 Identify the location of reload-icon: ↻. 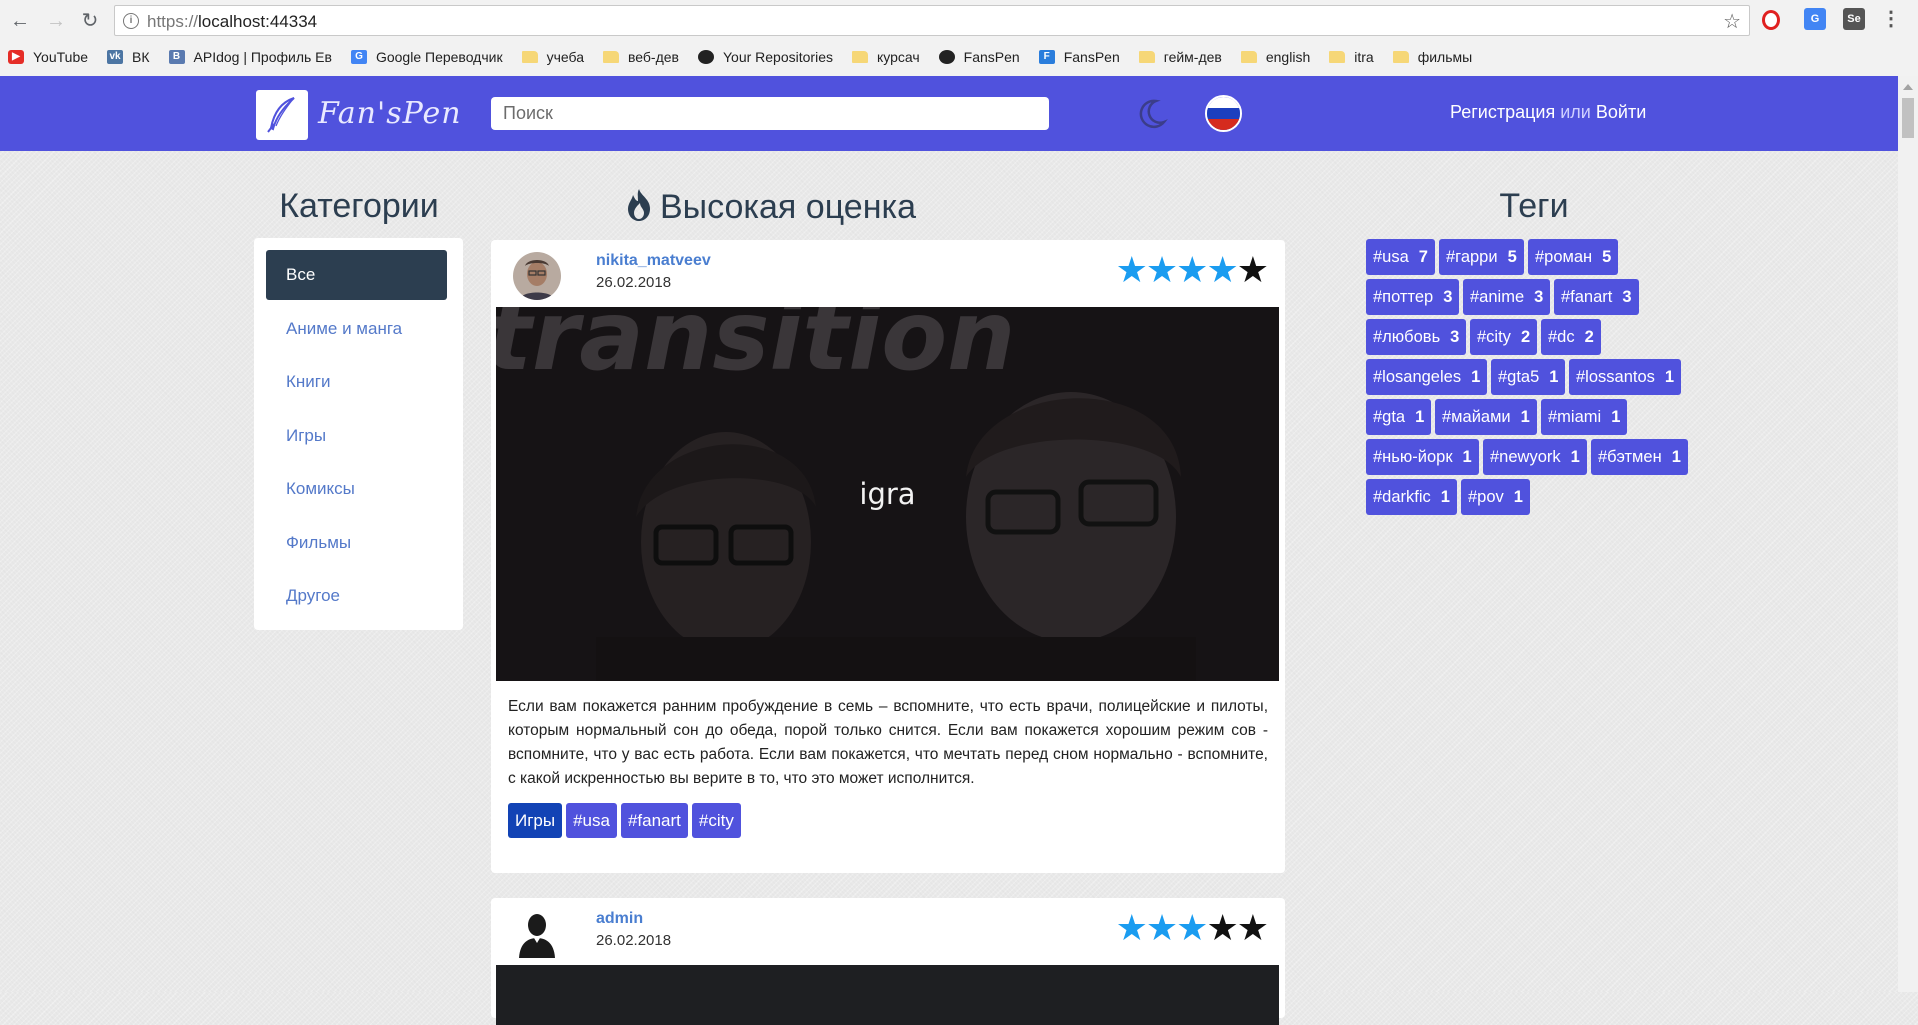
(90, 21).